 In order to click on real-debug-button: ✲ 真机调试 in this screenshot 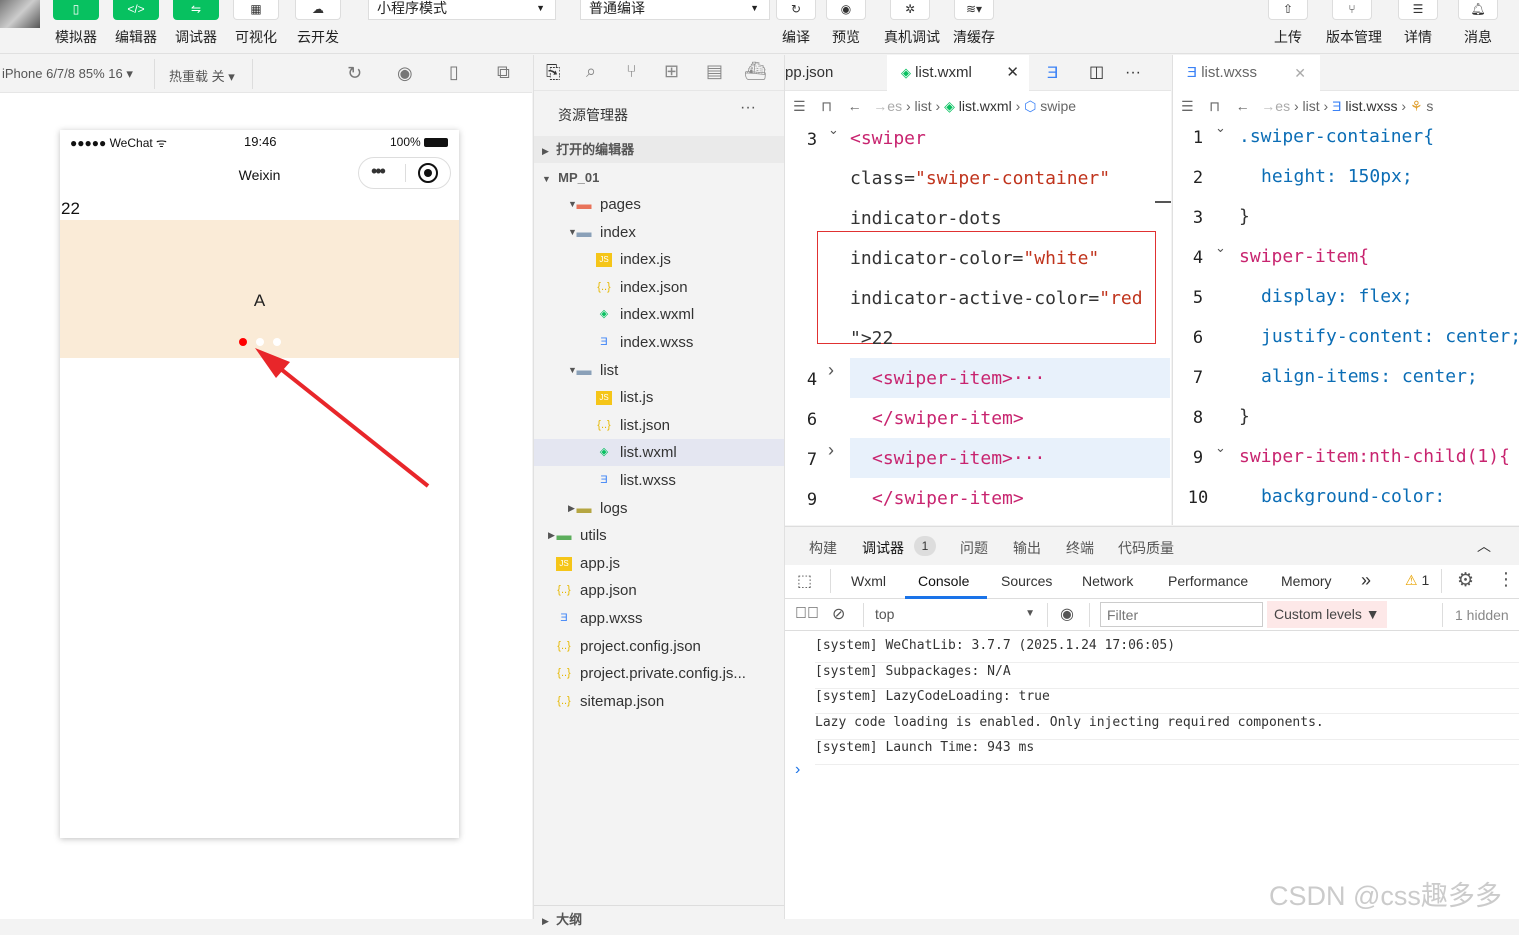, I will do `click(912, 23)`.